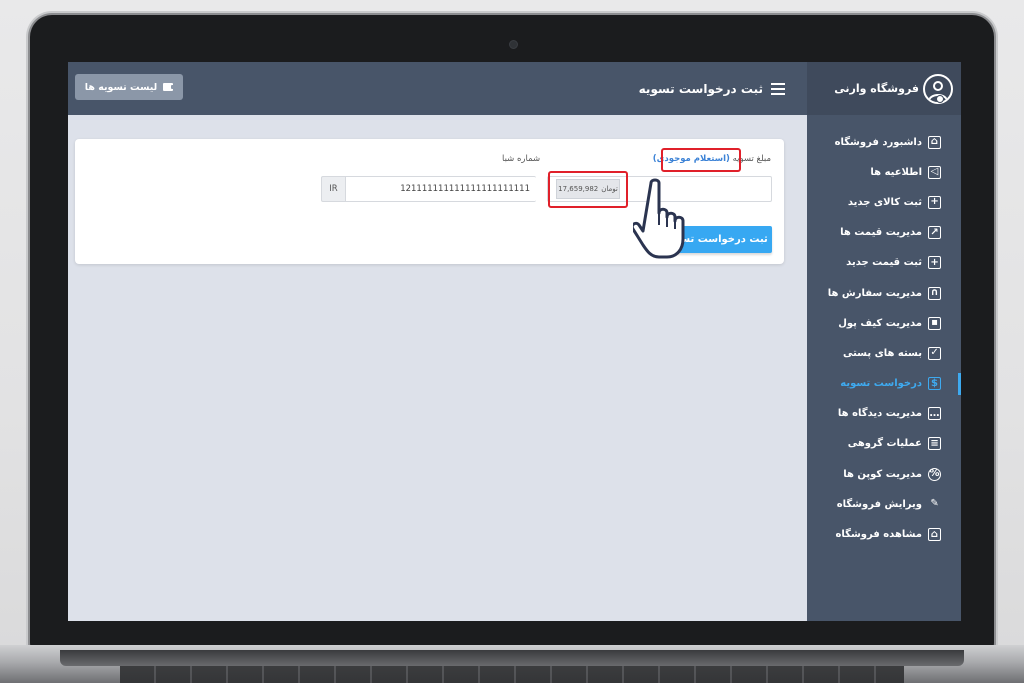 The image size is (1024, 683). I want to click on sidebar-item-view-store: ⌂ مشاهده فروشگاه, so click(884, 534).